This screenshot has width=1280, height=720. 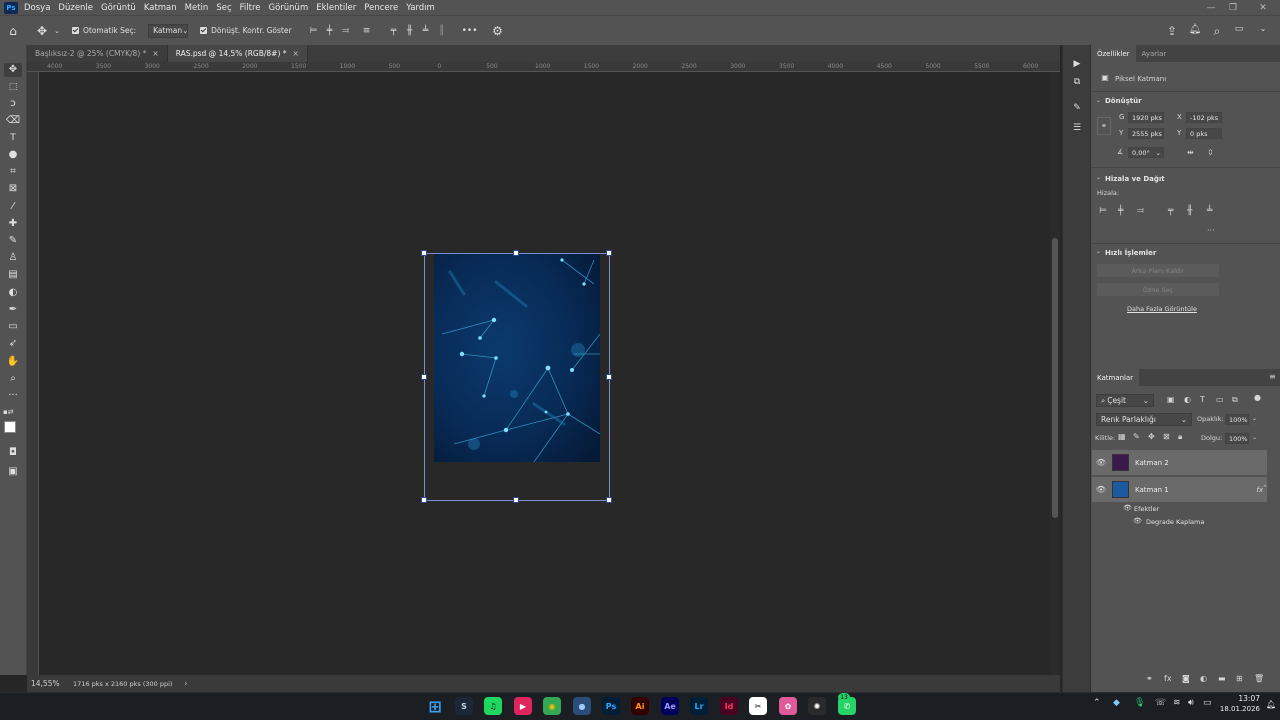 I want to click on filter-pixel-icon: ▣, so click(x=1171, y=399).